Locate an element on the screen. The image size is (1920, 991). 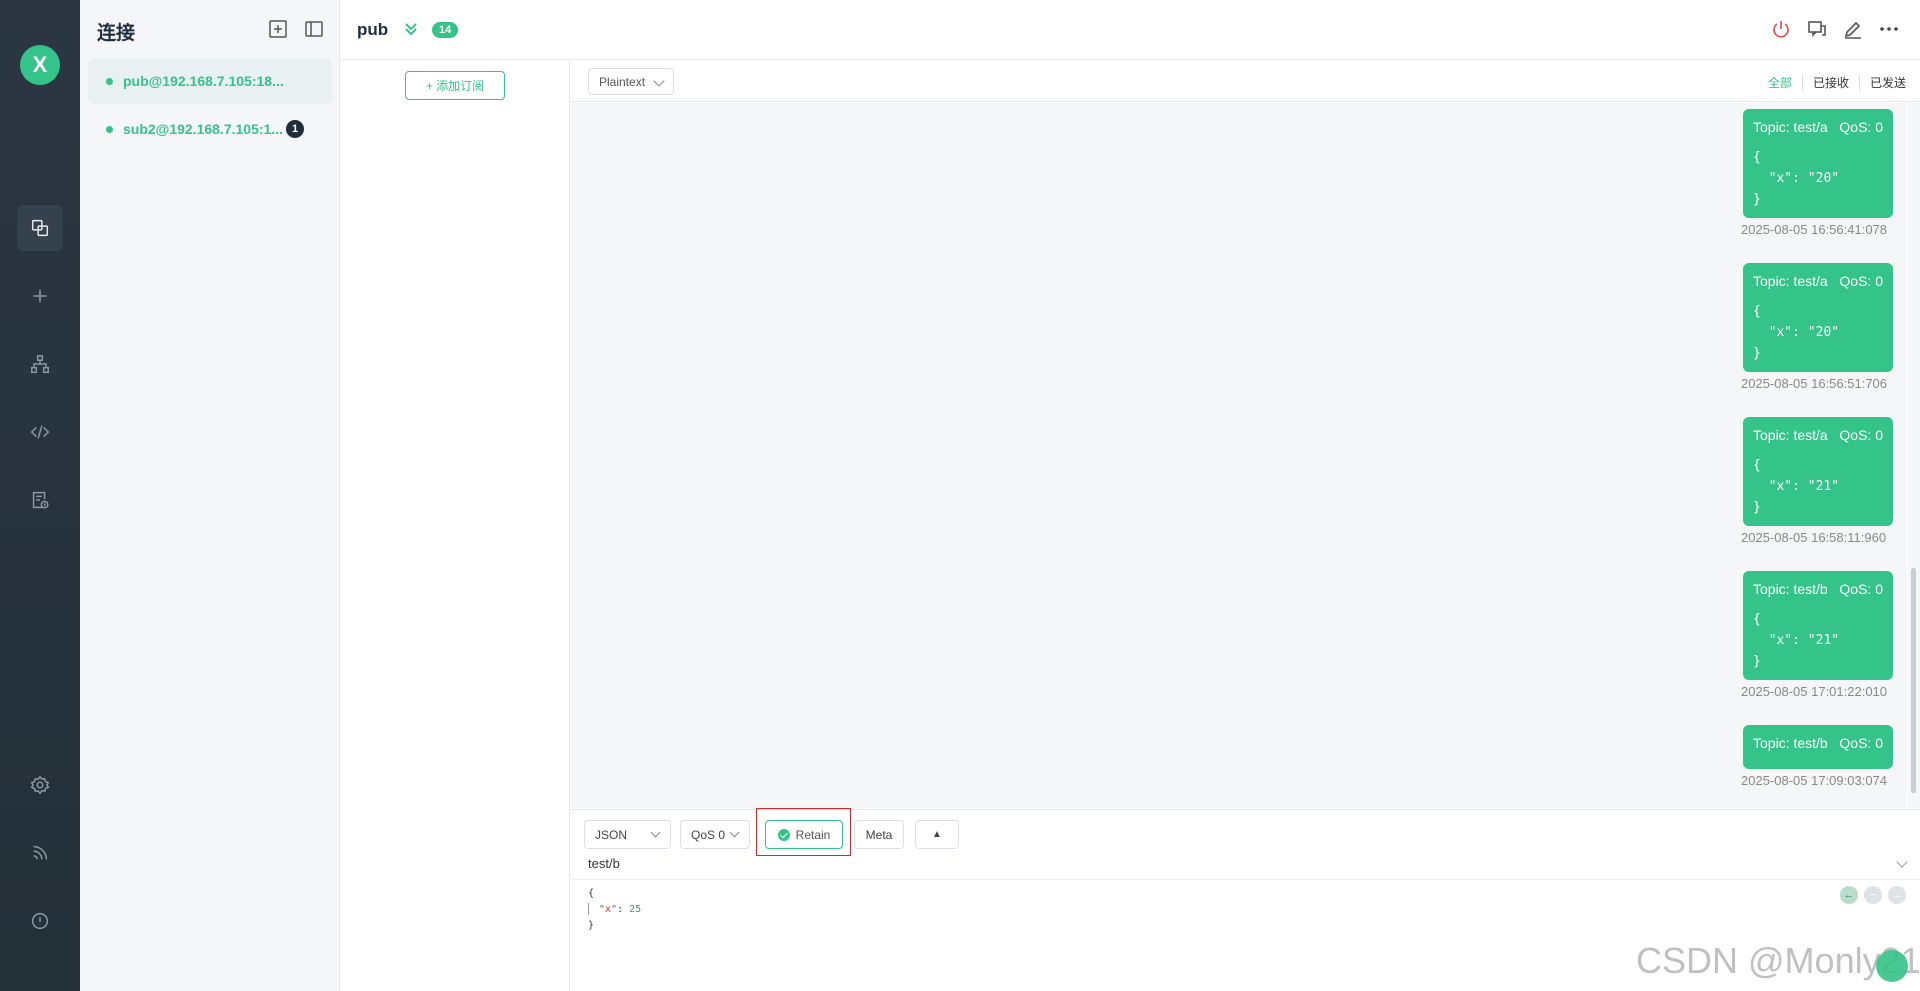
message-filter-tabs: 全部 已接收 已发送 is located at coordinates (1827, 82).